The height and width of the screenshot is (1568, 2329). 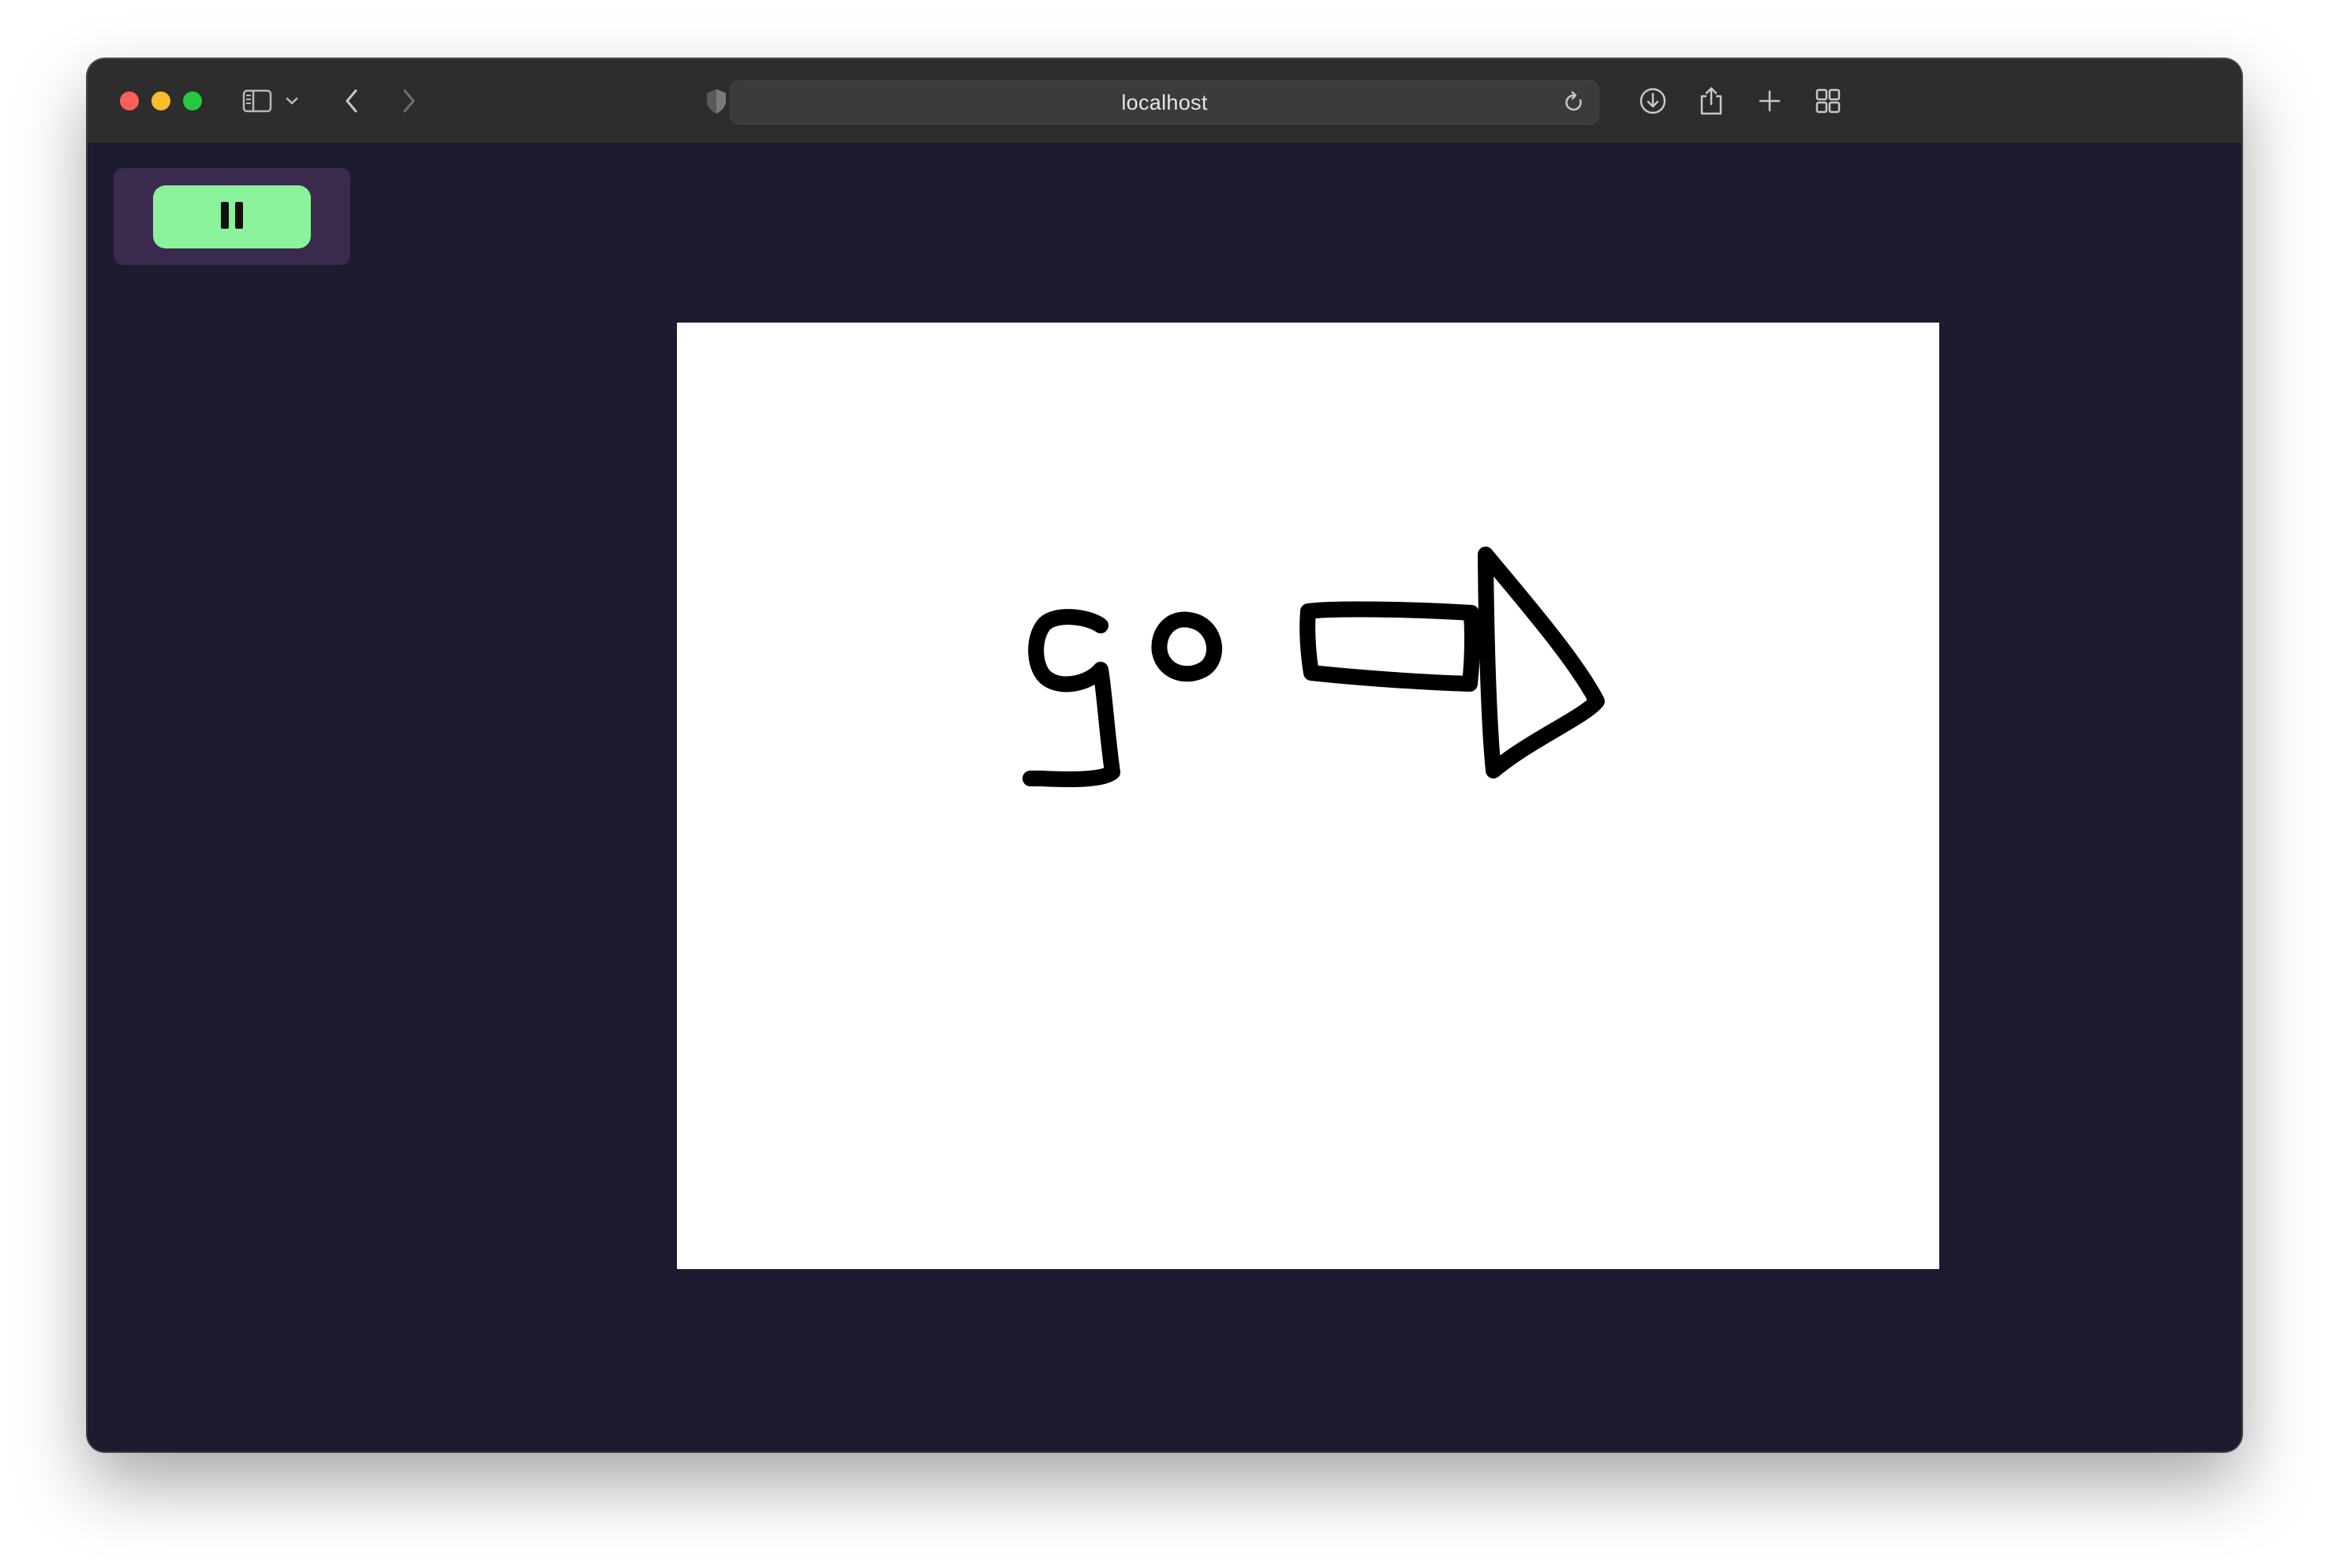 What do you see at coordinates (1187, 646) in the screenshot?
I see `stroke-letter-o` at bounding box center [1187, 646].